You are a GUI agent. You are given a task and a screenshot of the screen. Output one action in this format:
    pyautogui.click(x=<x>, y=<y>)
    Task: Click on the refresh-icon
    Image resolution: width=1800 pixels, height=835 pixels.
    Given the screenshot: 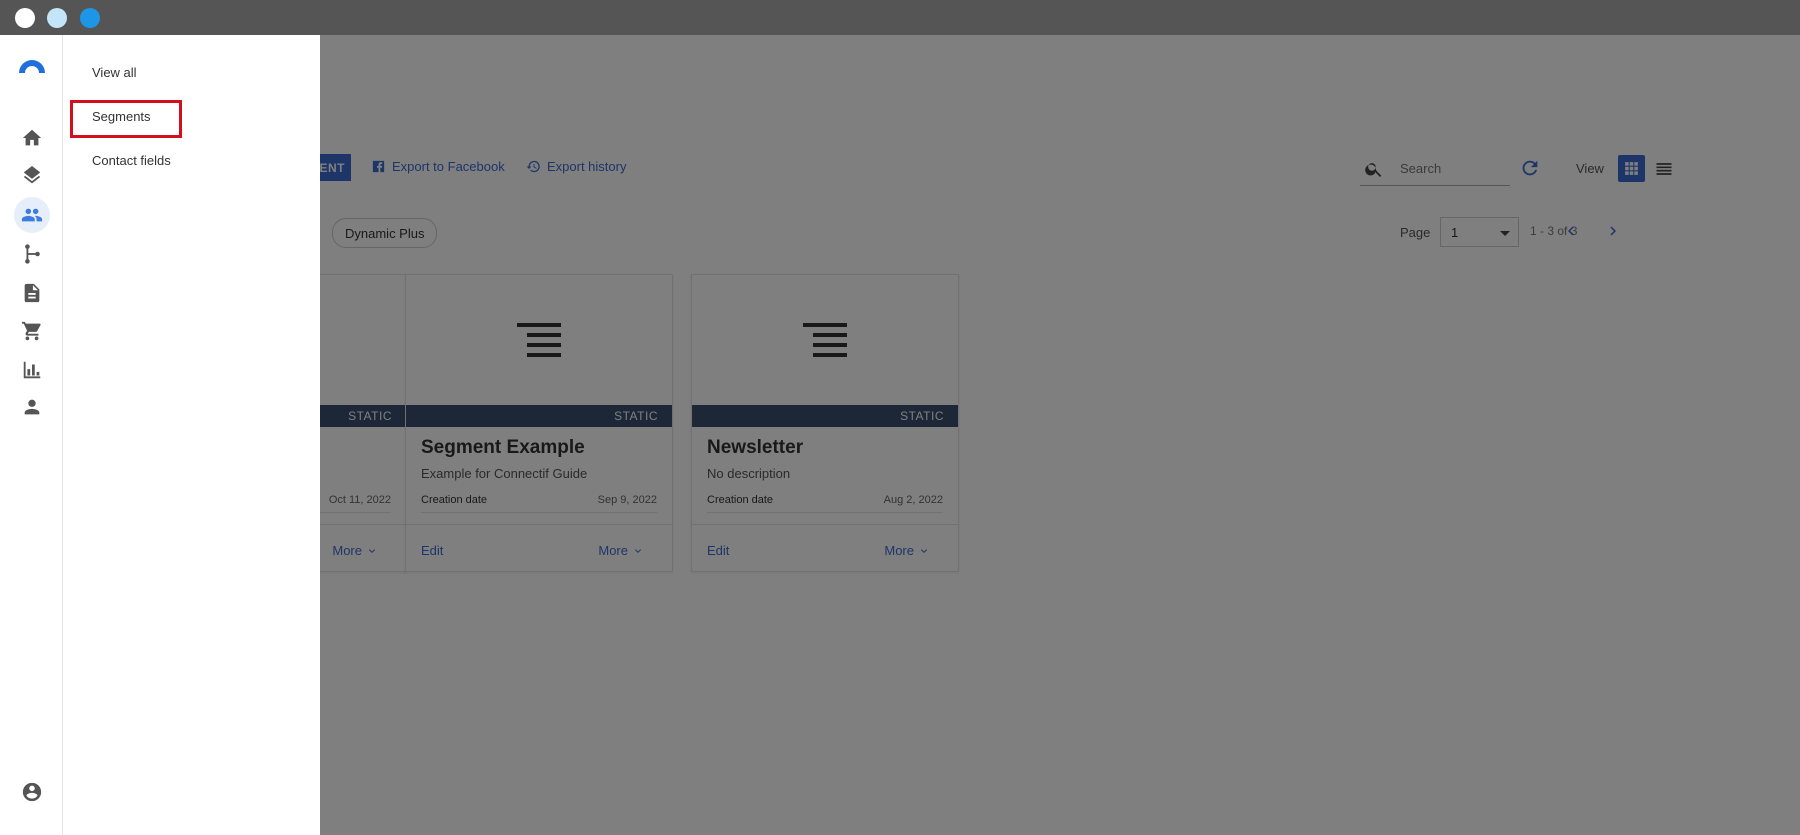 What is the action you would take?
    pyautogui.click(x=1530, y=168)
    